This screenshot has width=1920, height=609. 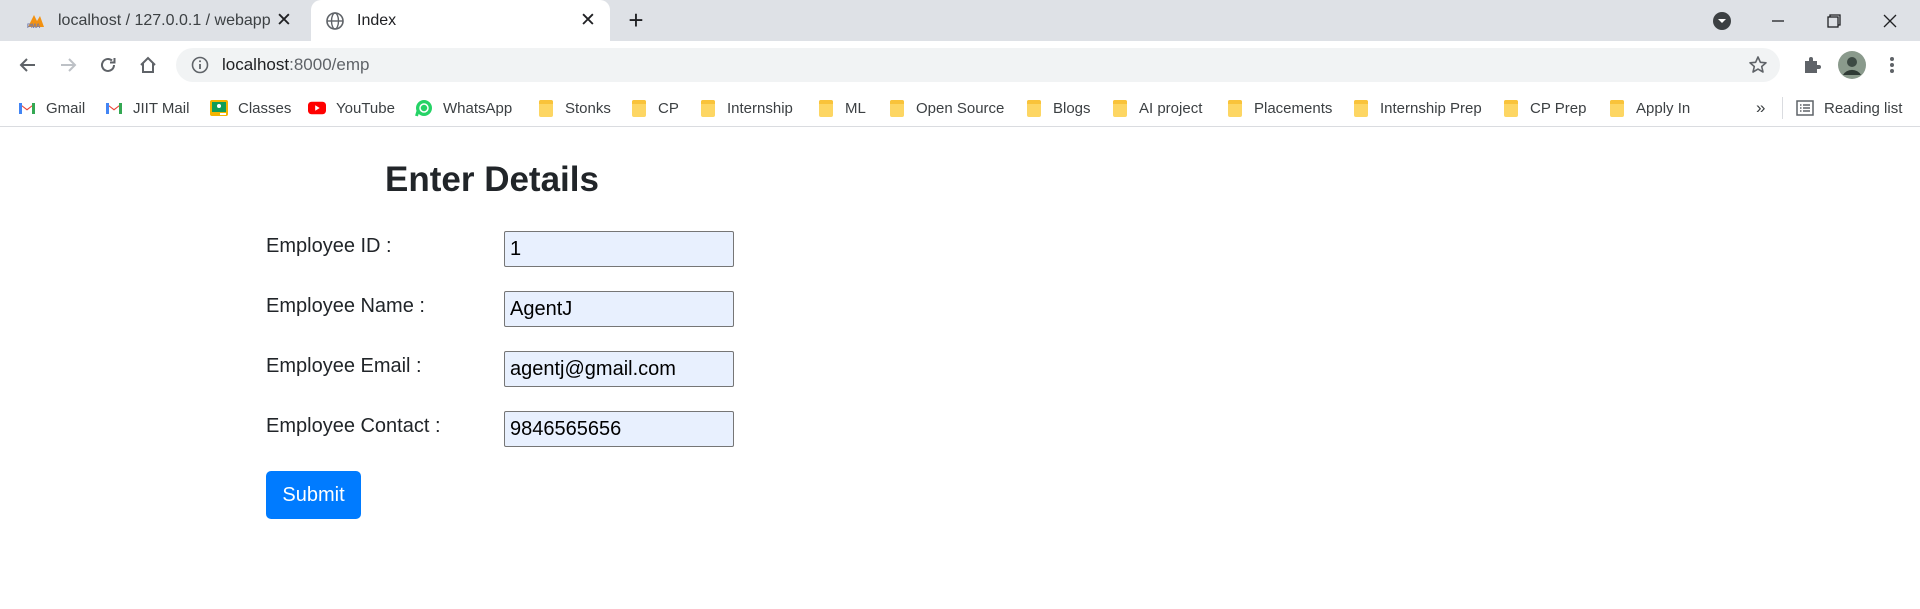 I want to click on google-classroom-icon, so click(x=219, y=108).